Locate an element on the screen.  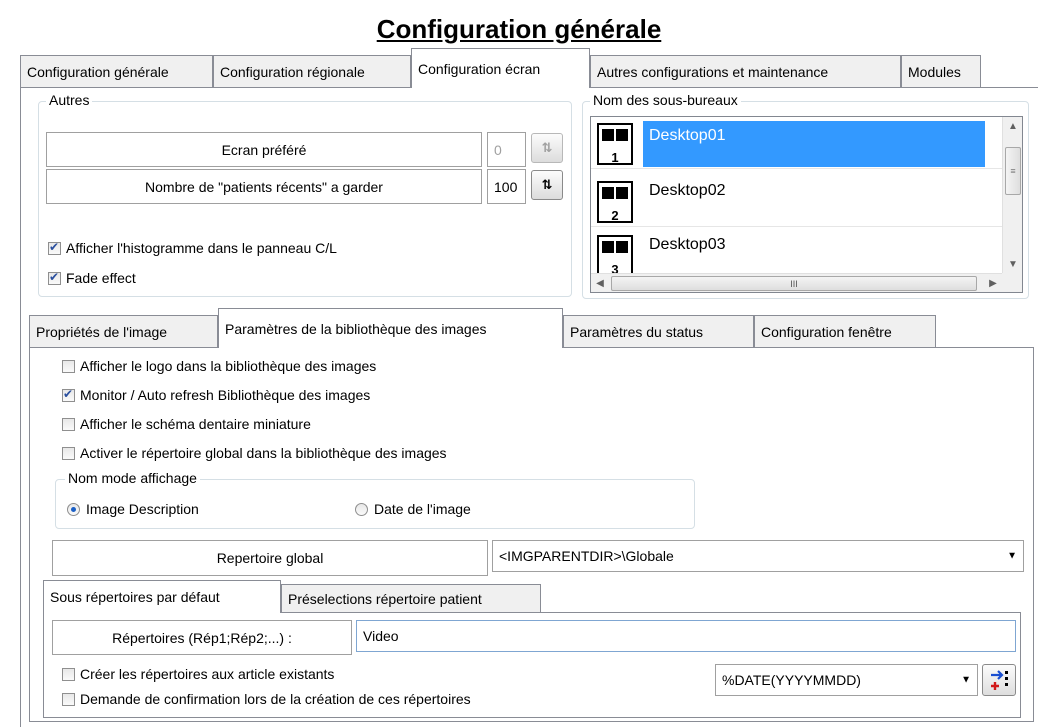
horizontal-scrollbar: ◀ III ▶ is located at coordinates (796, 282).